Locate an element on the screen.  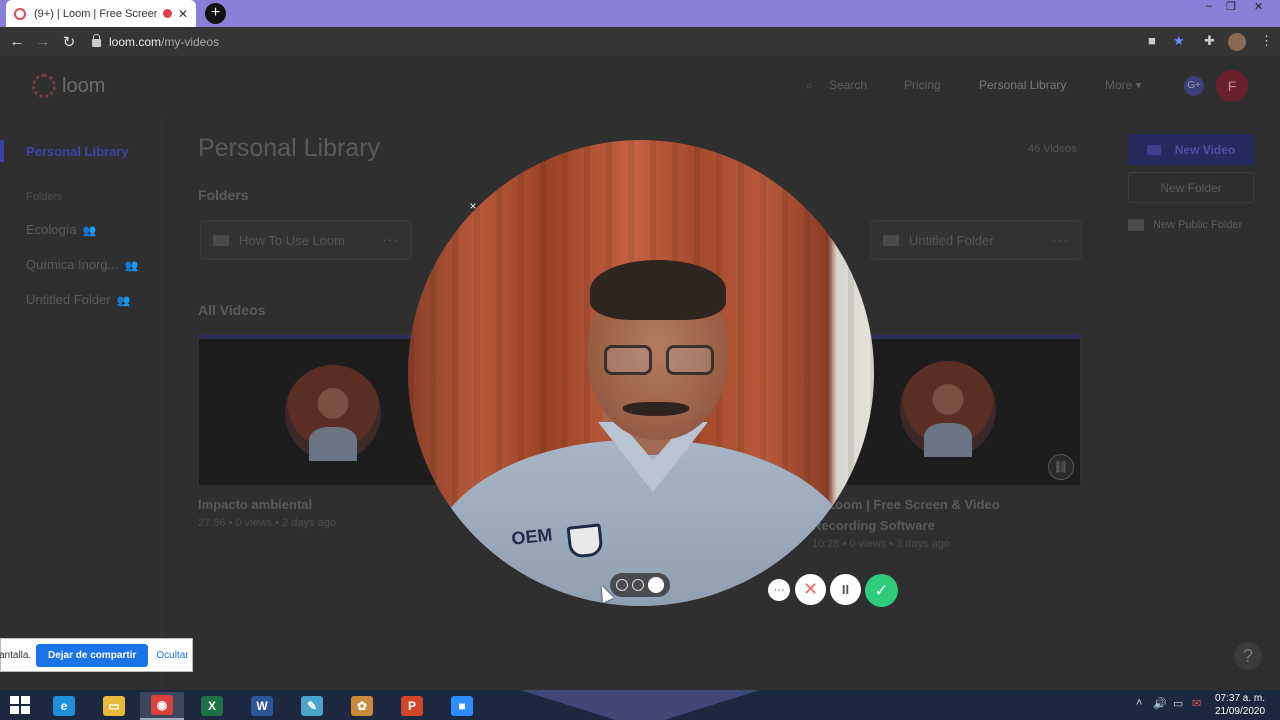
zoom-icon: ■ is located at coordinates (462, 706).